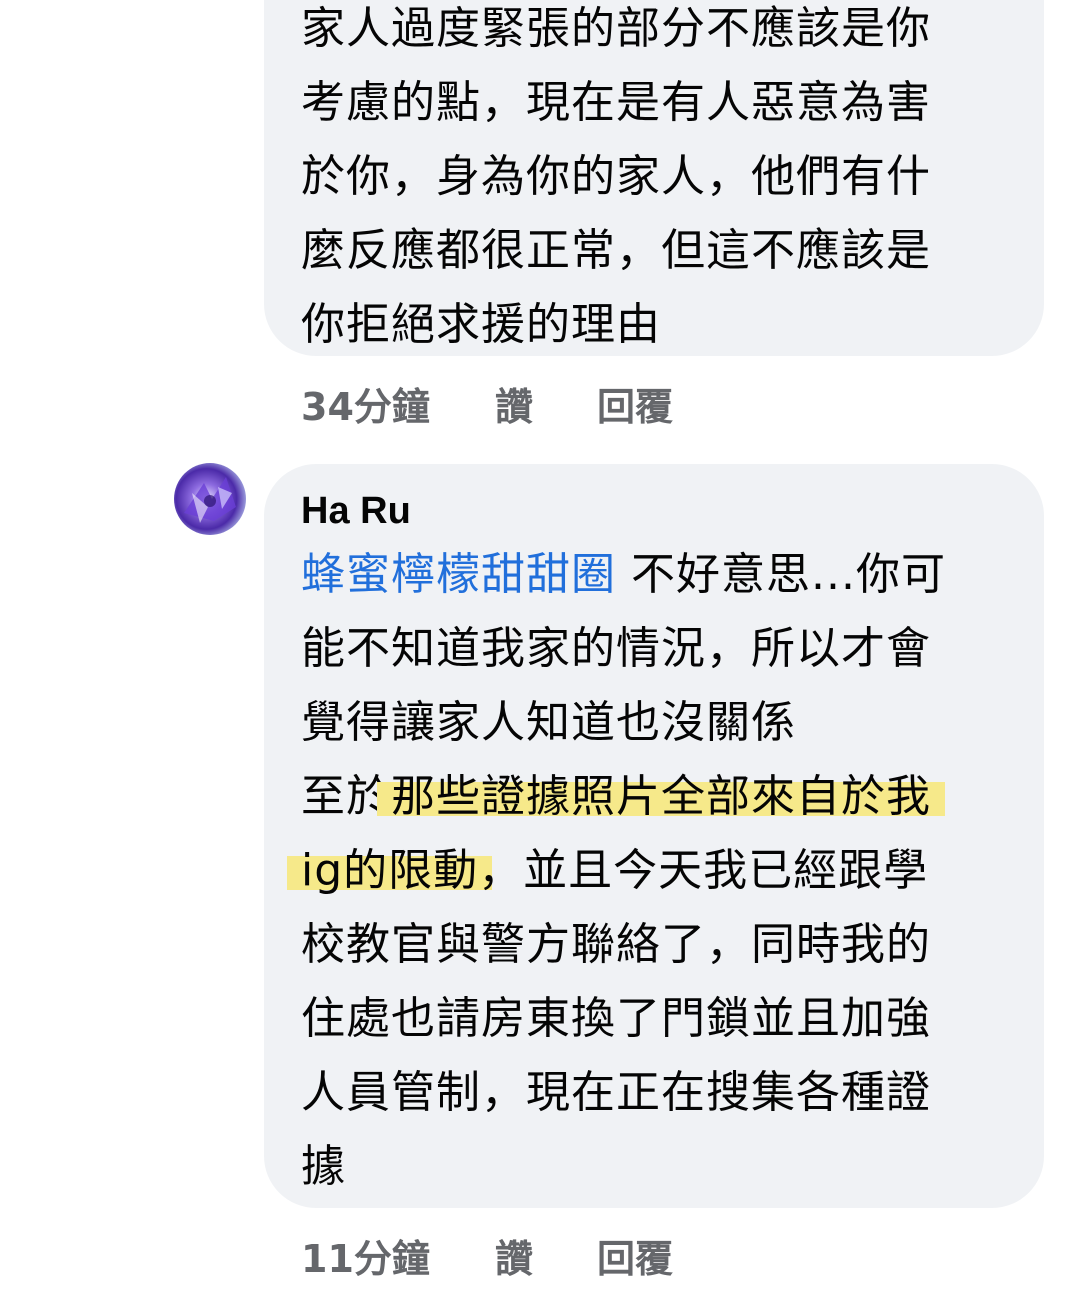 This screenshot has height=1297, width=1080. I want to click on avatar, so click(210, 499).